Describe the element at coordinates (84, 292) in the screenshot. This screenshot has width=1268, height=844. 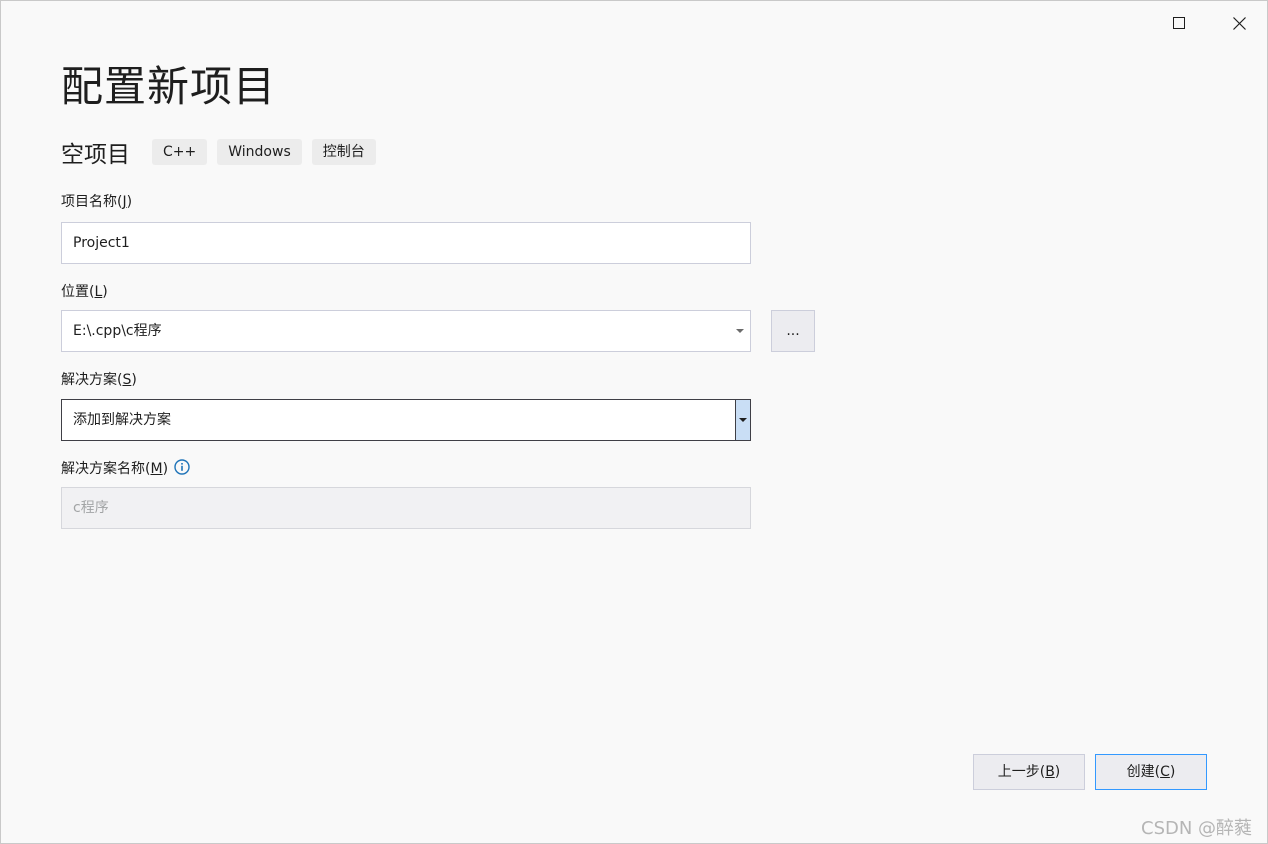
I see `location-label: 位置(L)` at that location.